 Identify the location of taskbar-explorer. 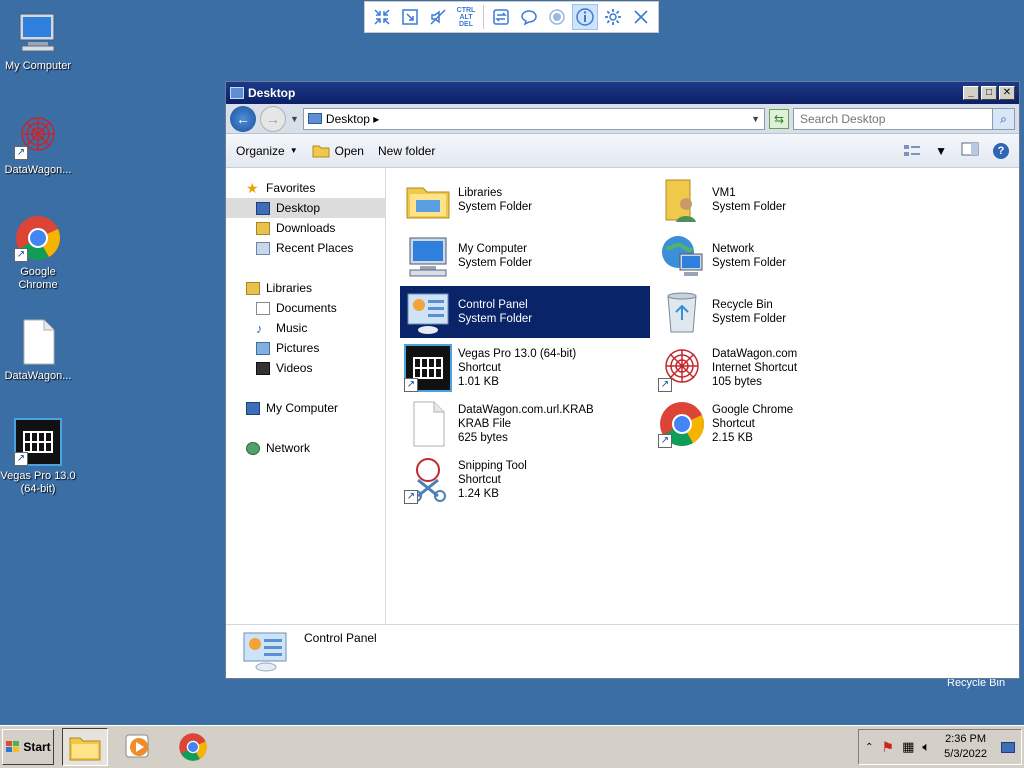
(85, 747).